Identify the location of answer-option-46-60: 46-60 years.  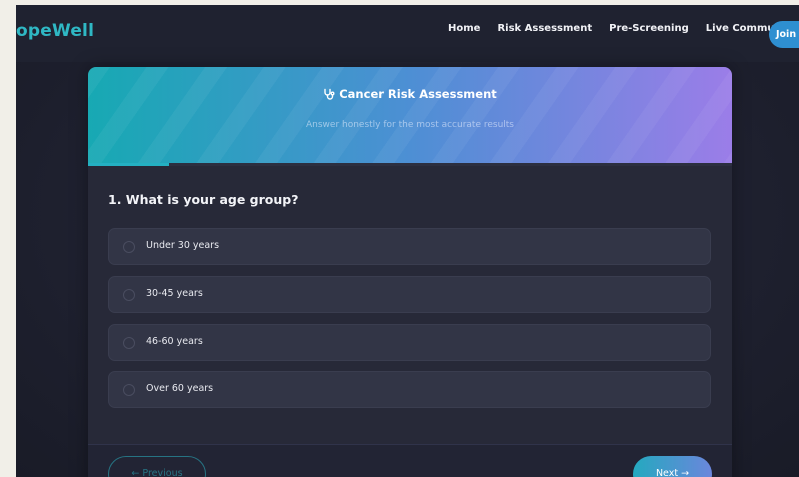
(409, 342).